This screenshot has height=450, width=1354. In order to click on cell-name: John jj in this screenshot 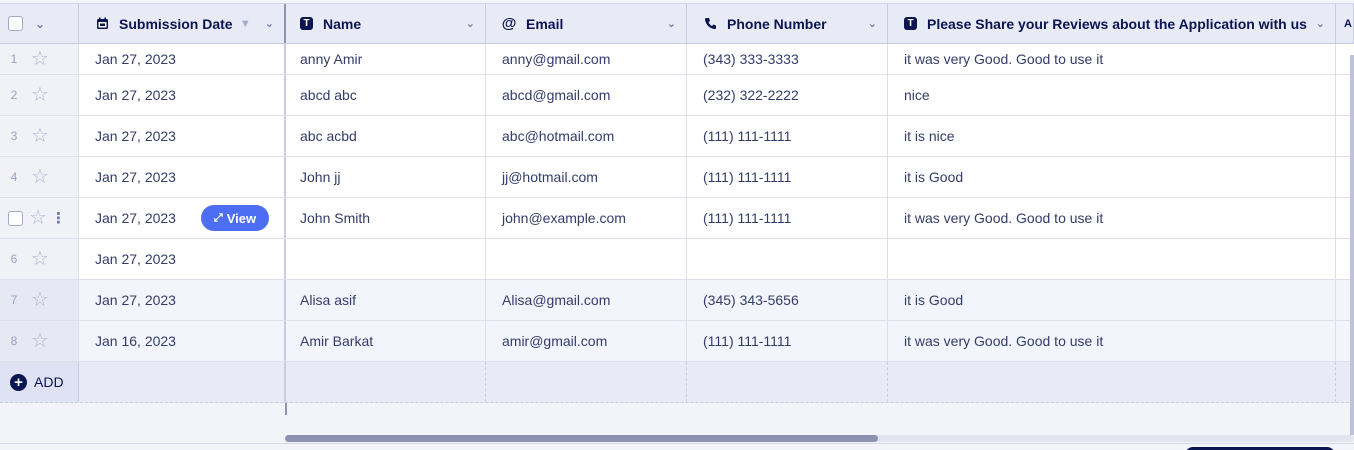, I will do `click(386, 177)`.